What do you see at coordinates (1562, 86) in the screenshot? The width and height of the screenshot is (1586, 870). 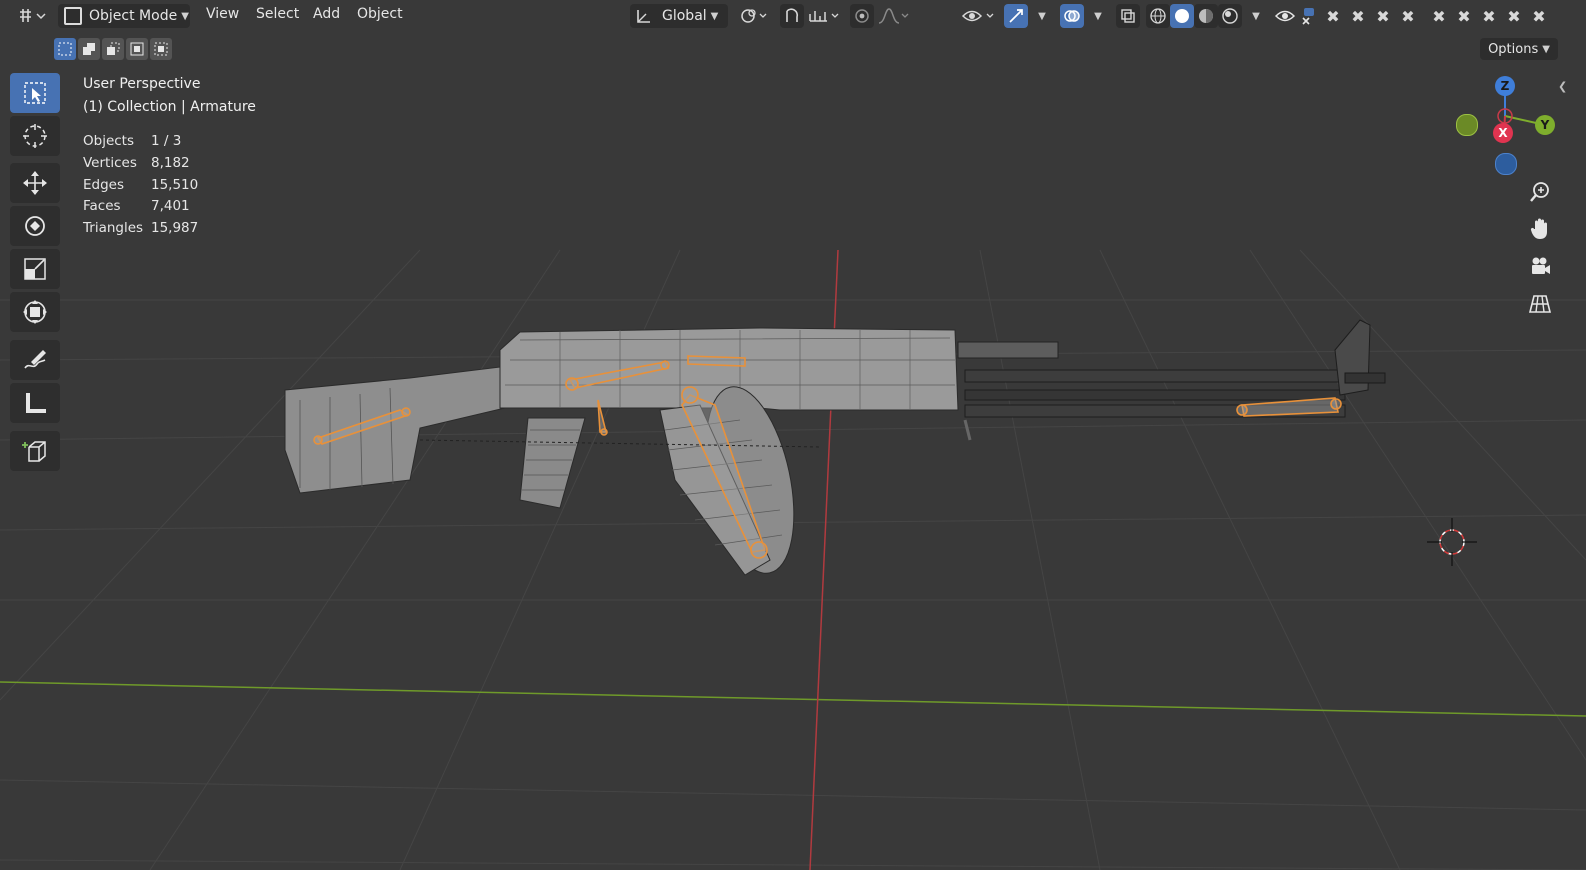 I see `sidebar-toggle-icon: ❮` at bounding box center [1562, 86].